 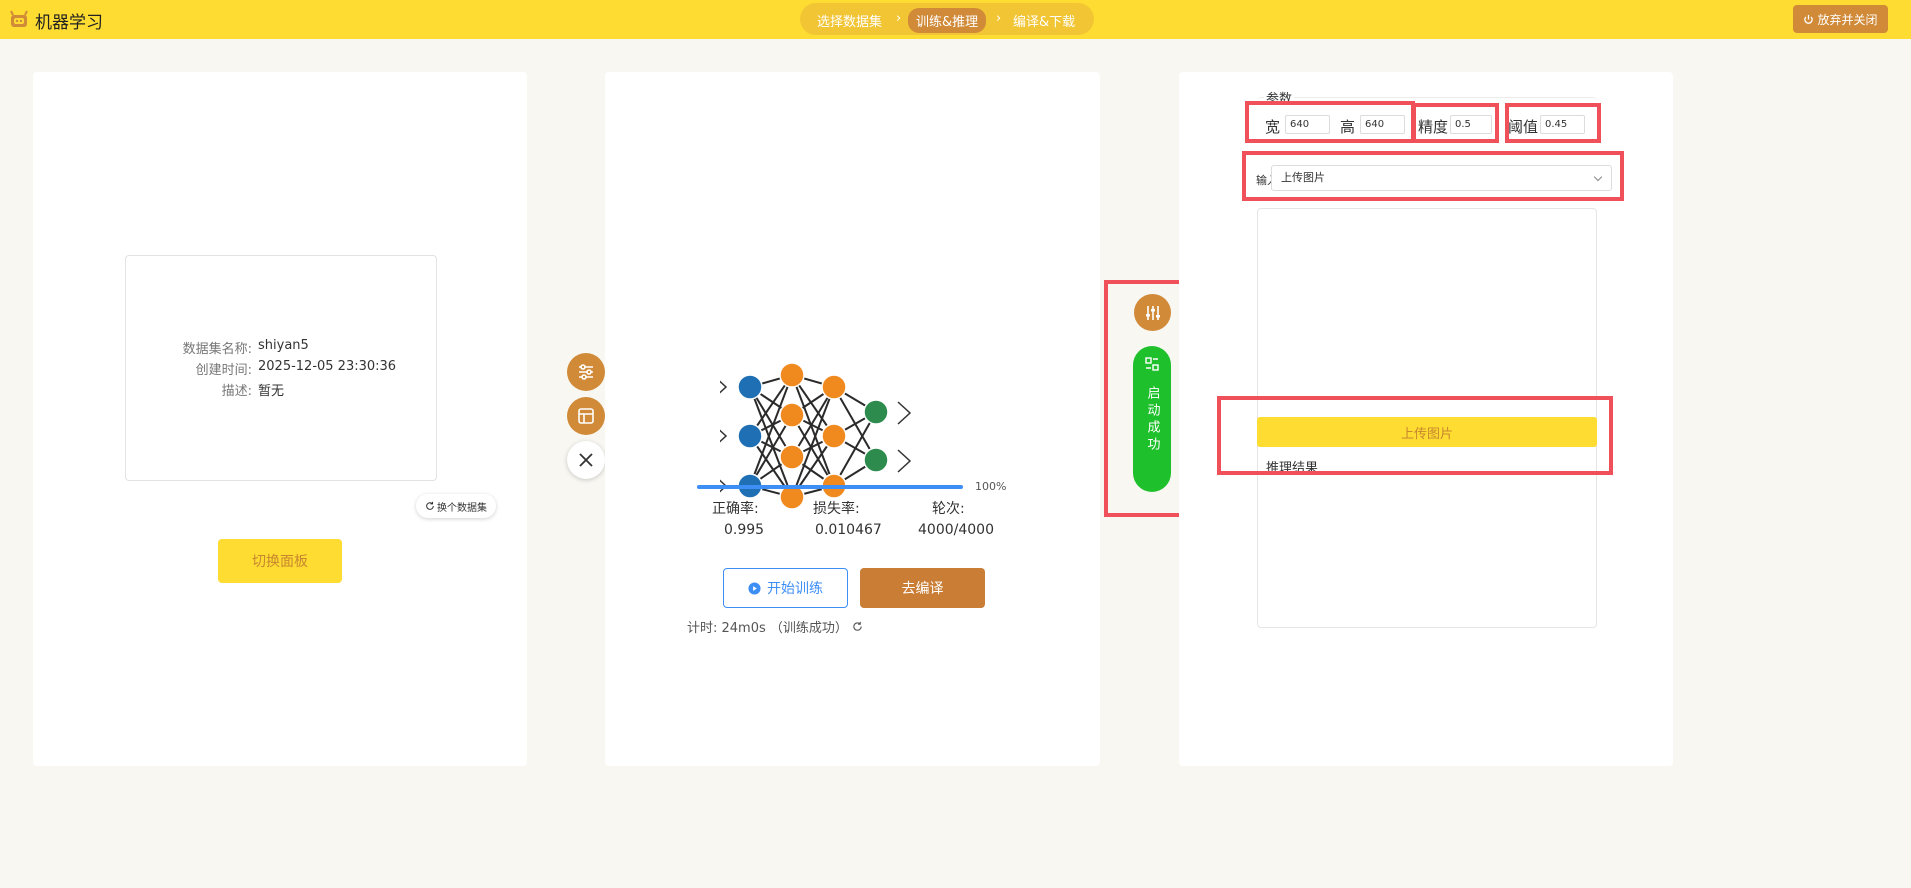 I want to click on layout-icon, so click(x=586, y=416).